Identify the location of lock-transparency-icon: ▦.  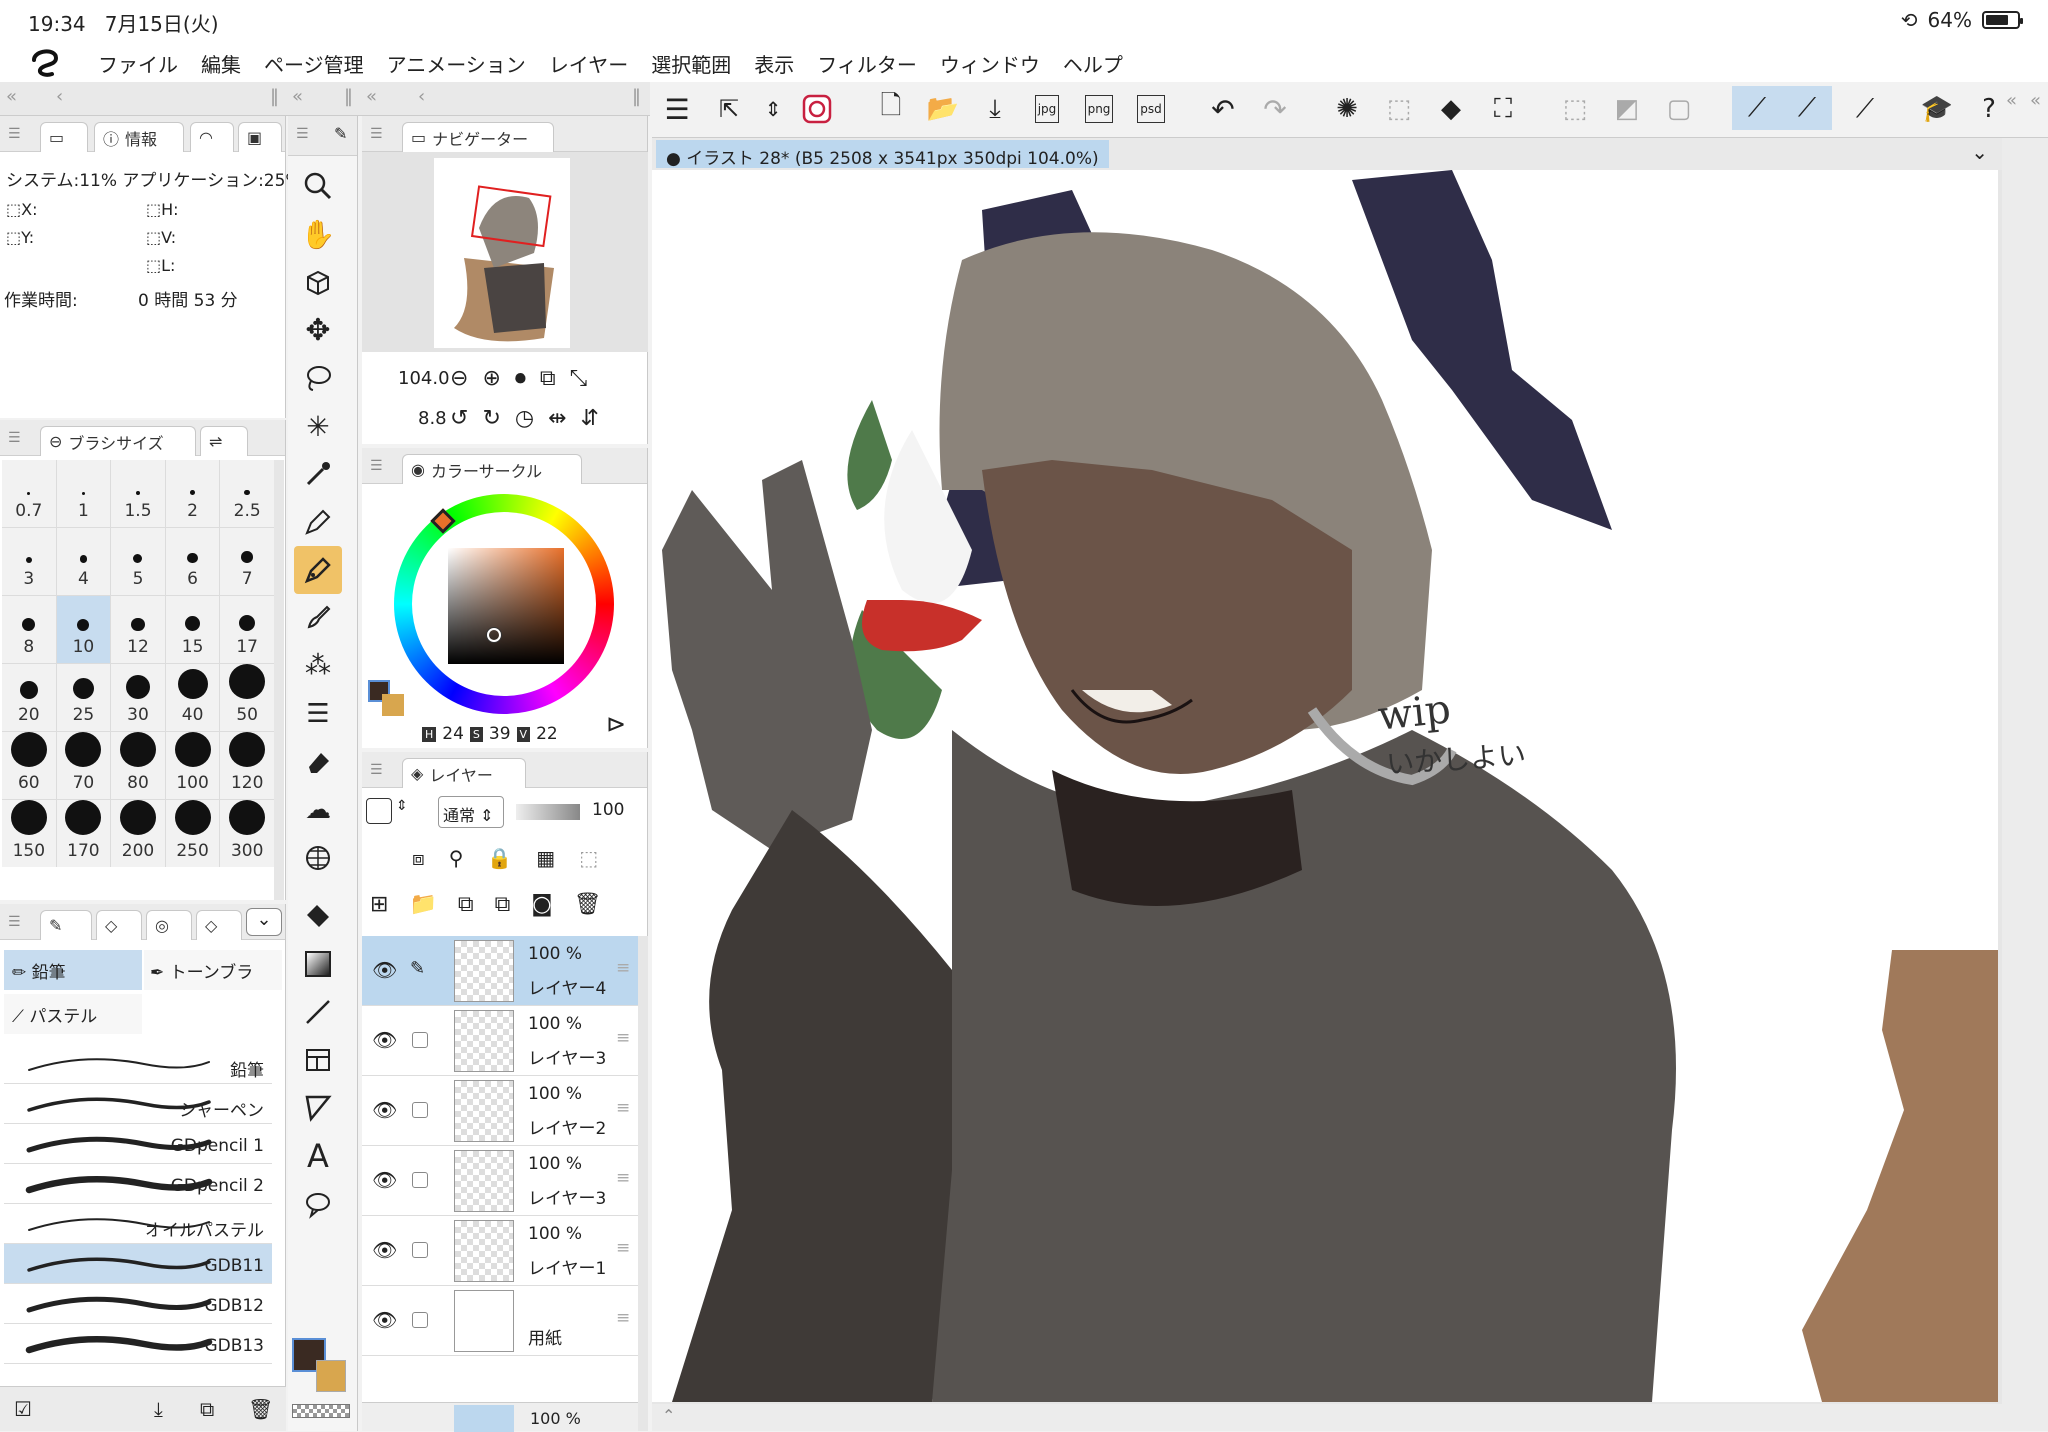
(545, 858).